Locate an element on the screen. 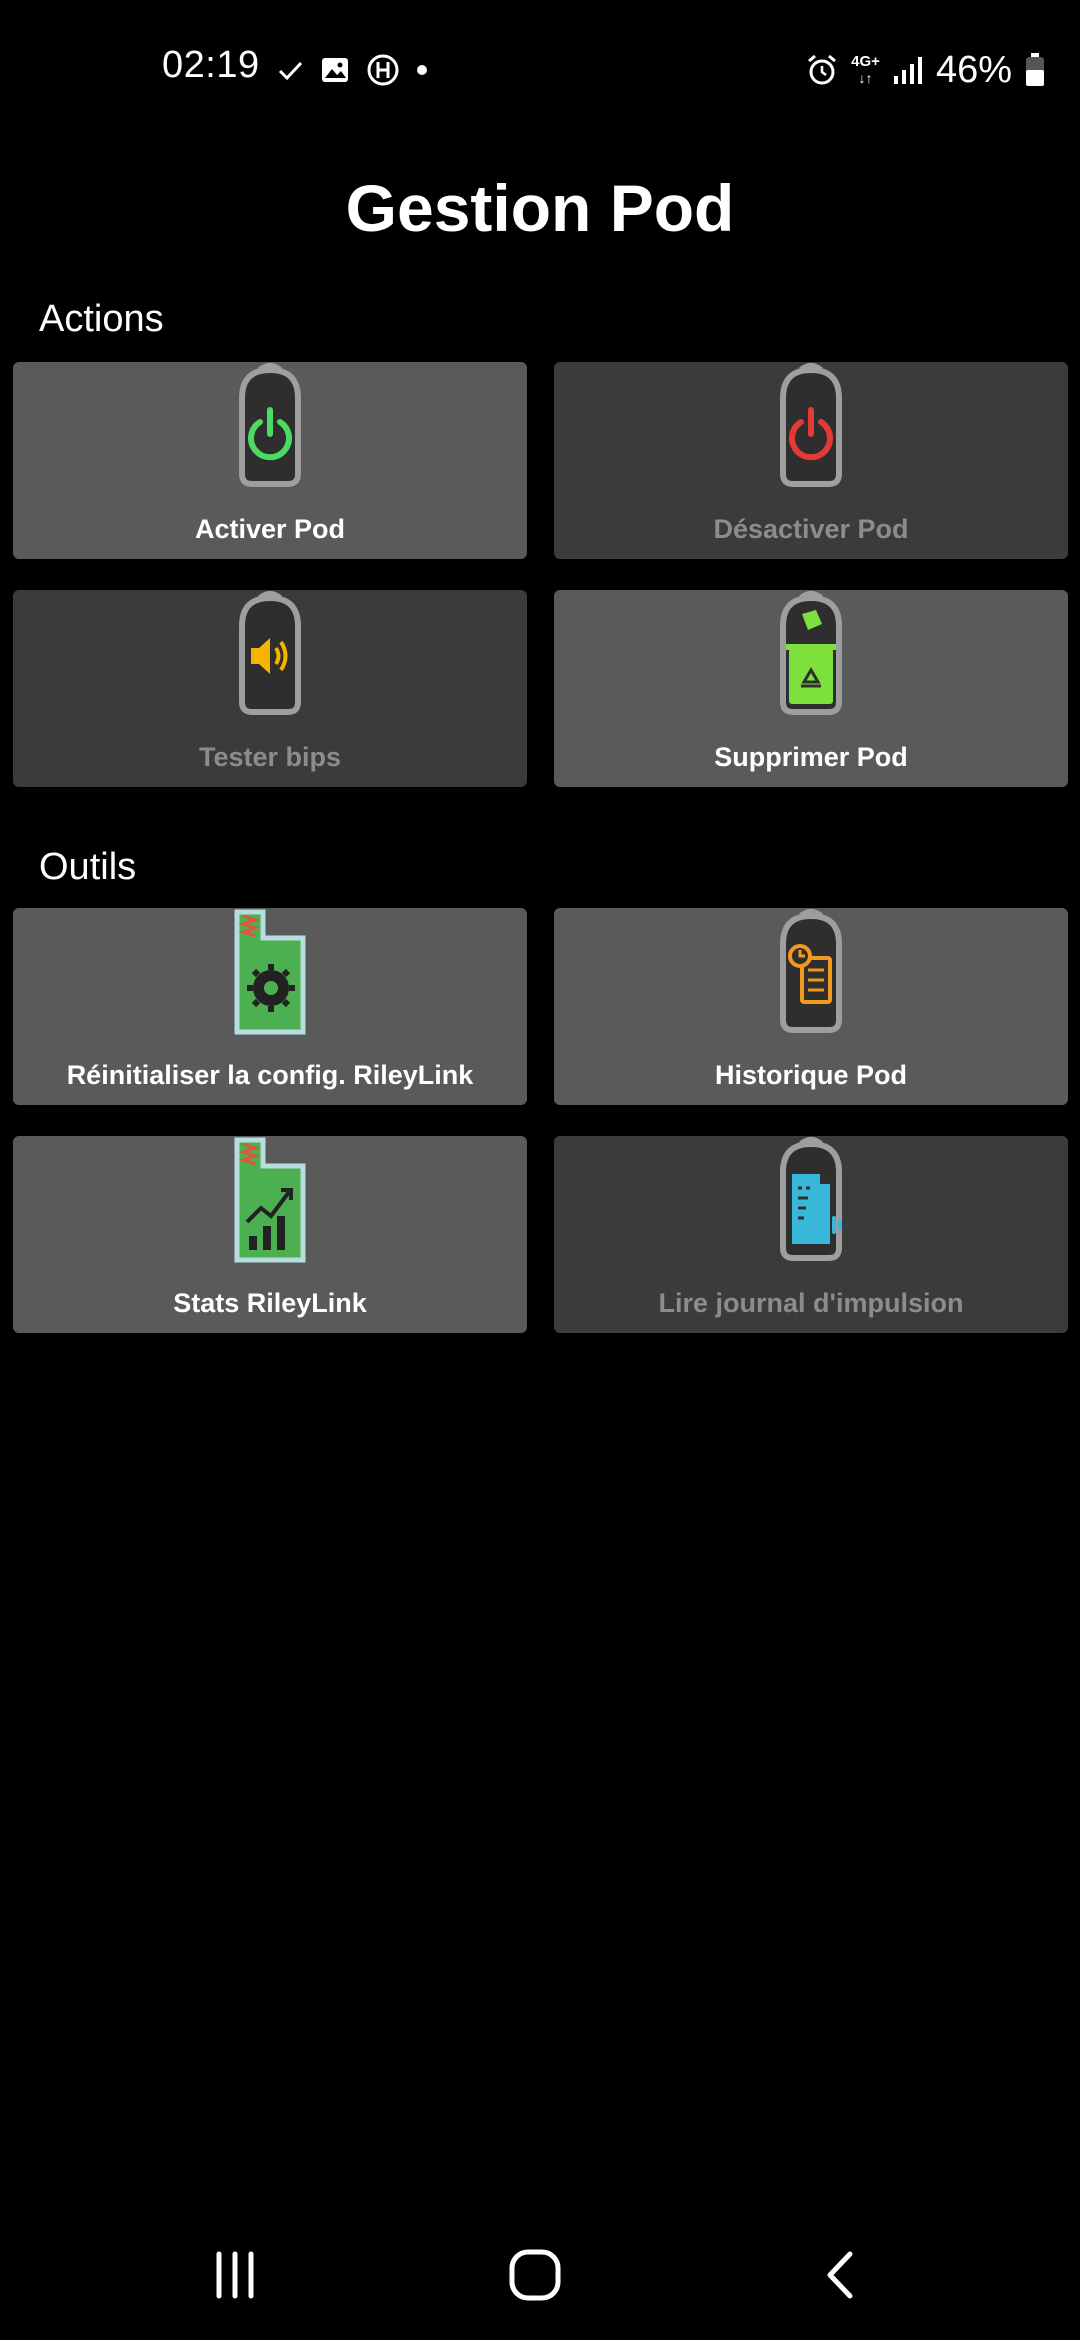 The image size is (1080, 2340). rileylink-stats-label: Stats RileyLink is located at coordinates (270, 1303).